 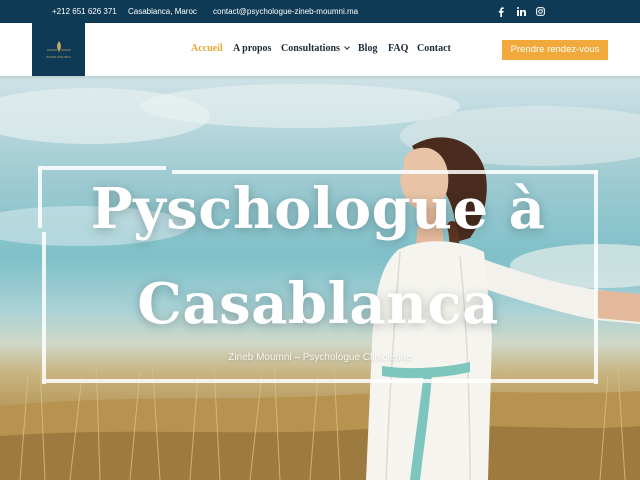 What do you see at coordinates (521, 11) in the screenshot?
I see `linkedin-icon` at bounding box center [521, 11].